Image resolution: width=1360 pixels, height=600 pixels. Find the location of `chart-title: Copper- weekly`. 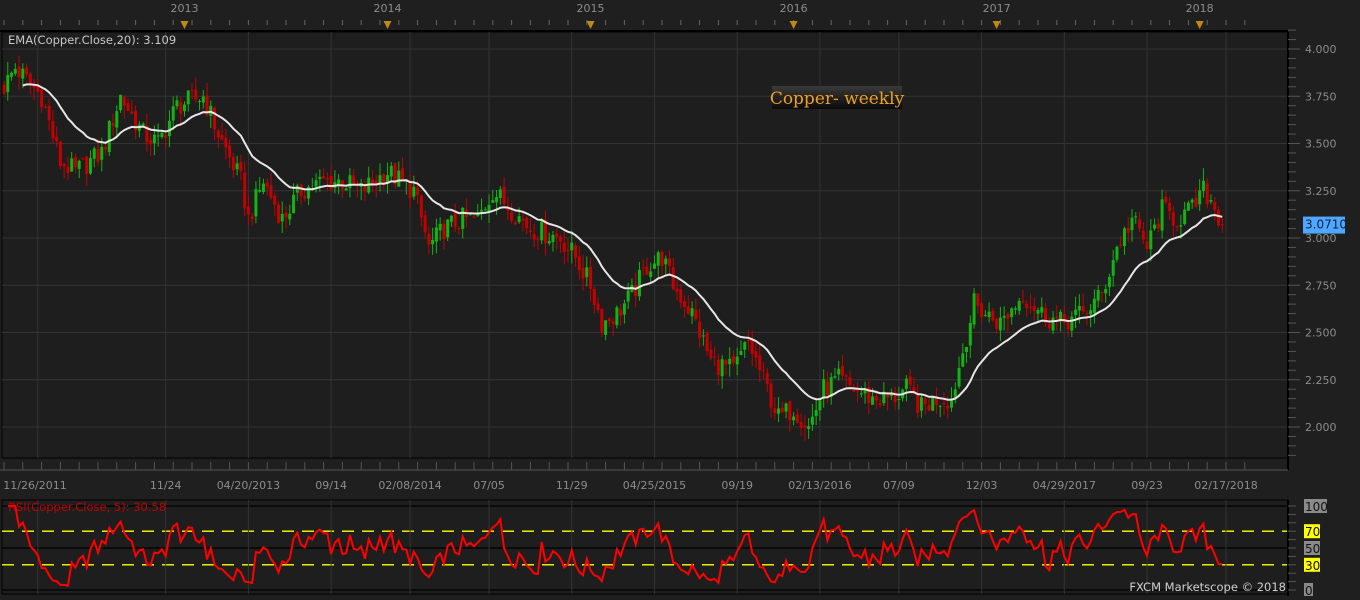

chart-title: Copper- weekly is located at coordinates (837, 99).